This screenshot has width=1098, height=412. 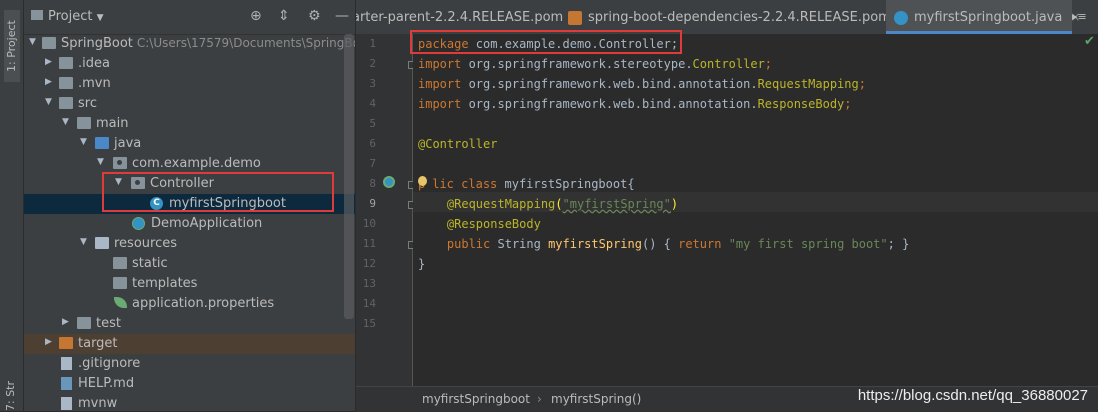 I want to click on tree-item-test: ▶ test, so click(x=189, y=324).